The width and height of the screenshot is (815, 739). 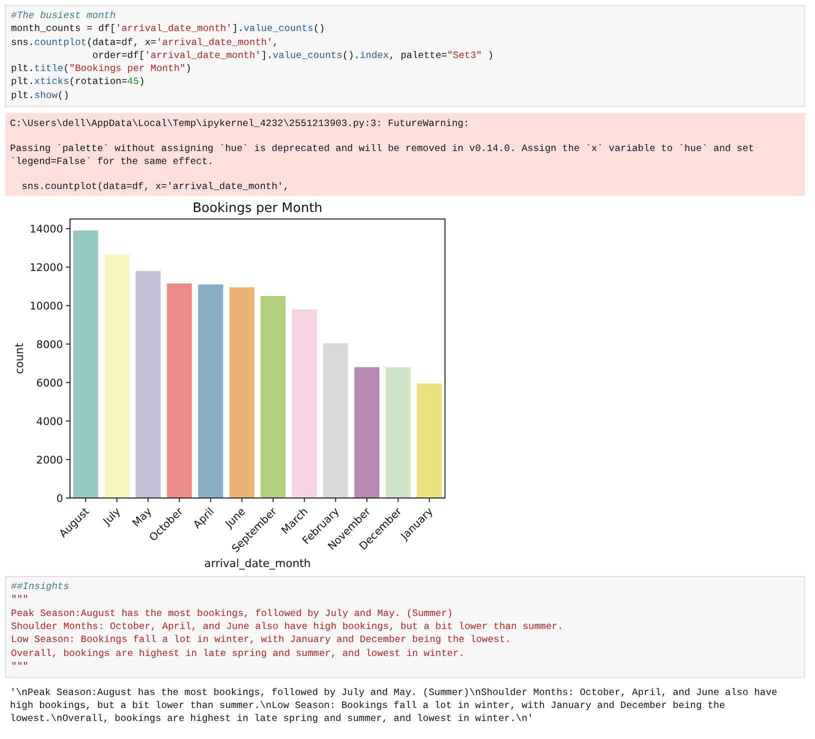 What do you see at coordinates (383, 155) in the screenshot?
I see `warning-text: Passing `palette` without assigning `hue` is deprecated and will be removed in v0.14.0. Assign the `x` variable to `hue` and set `legend=False` for the same effect.` at bounding box center [383, 155].